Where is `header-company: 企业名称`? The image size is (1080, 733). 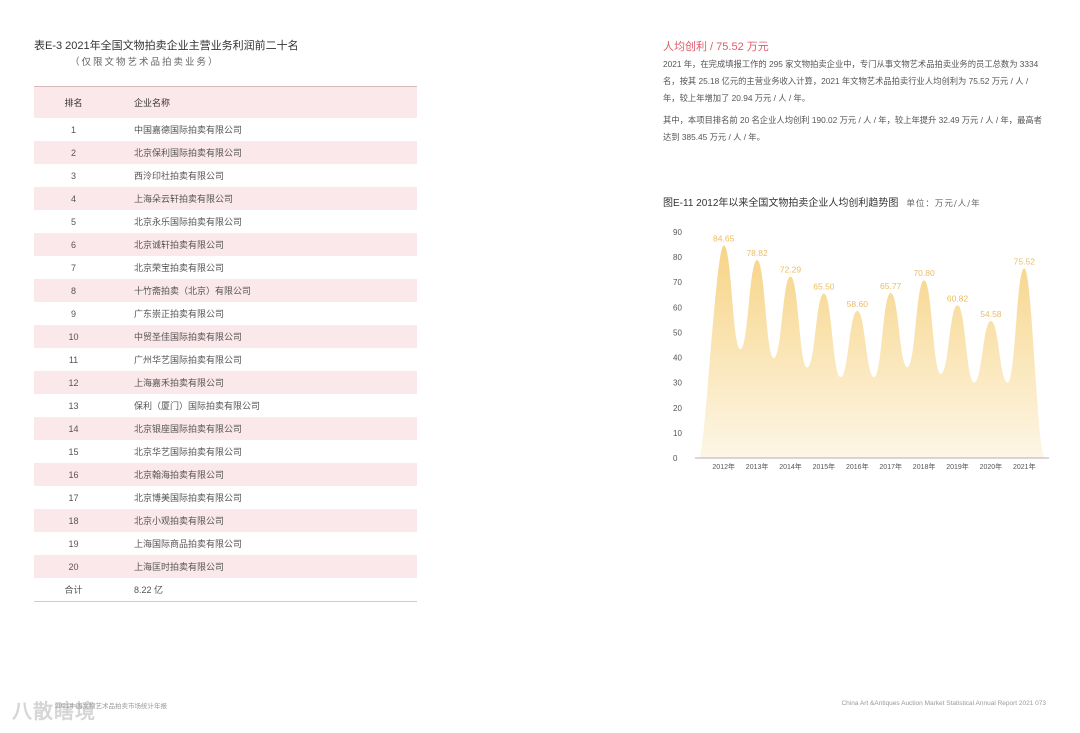 header-company: 企业名称 is located at coordinates (265, 102).